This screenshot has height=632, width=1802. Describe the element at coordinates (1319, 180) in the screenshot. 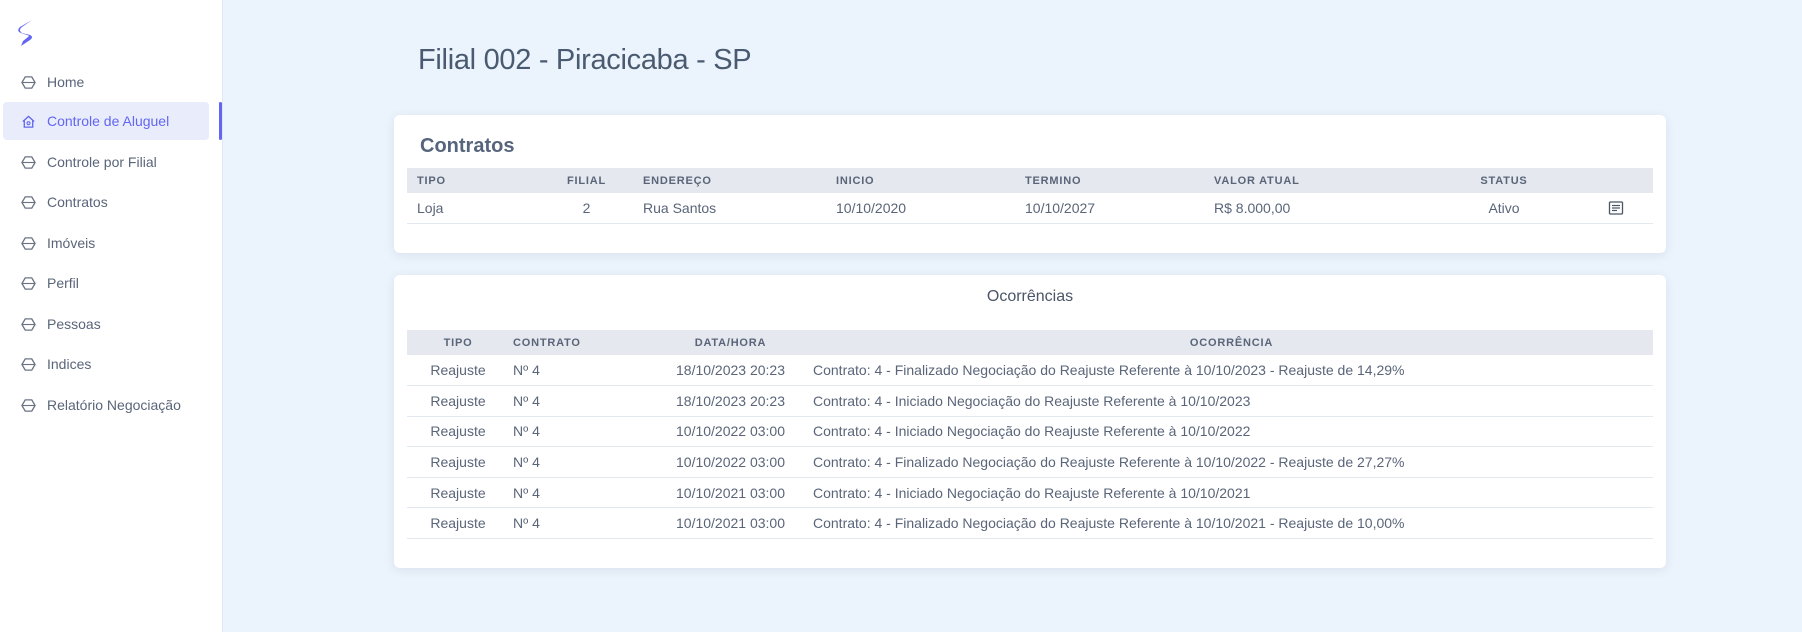

I see `column-header: VALOR ATUAL` at that location.